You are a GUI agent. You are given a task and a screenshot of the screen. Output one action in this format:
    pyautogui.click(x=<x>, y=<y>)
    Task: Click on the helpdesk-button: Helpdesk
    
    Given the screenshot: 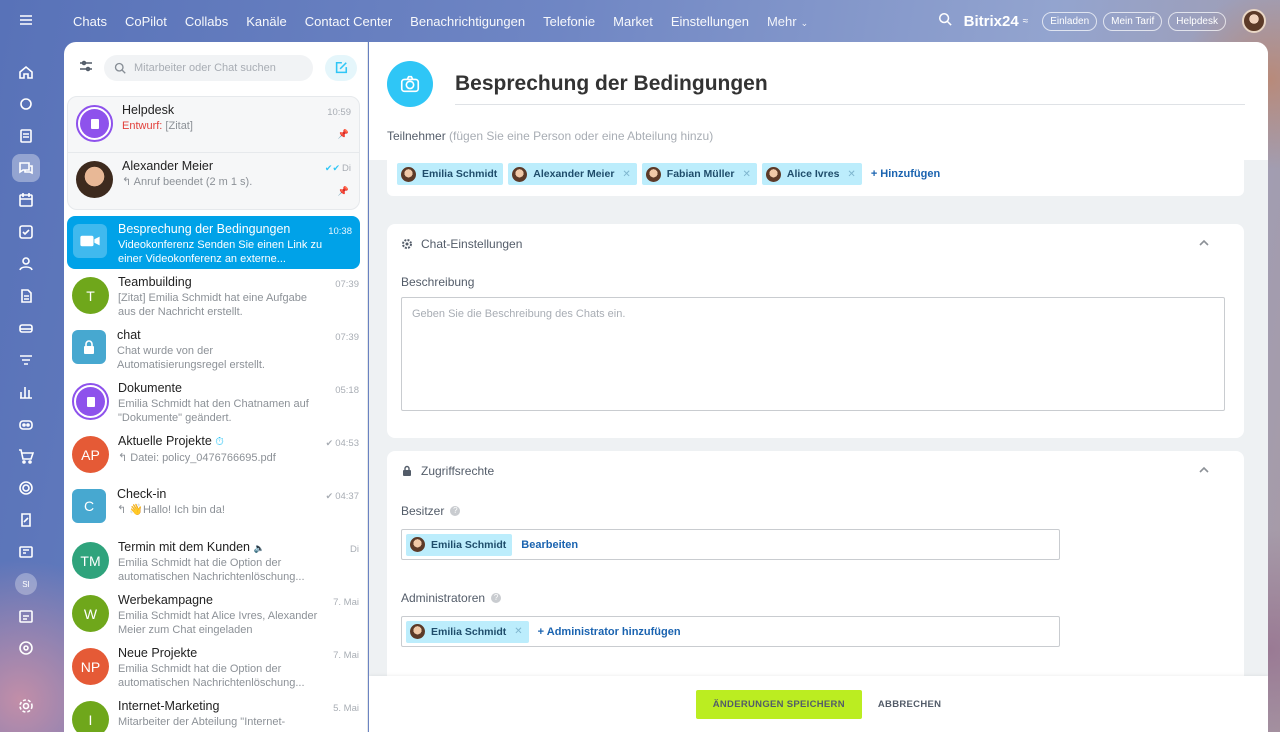 What is the action you would take?
    pyautogui.click(x=1197, y=21)
    